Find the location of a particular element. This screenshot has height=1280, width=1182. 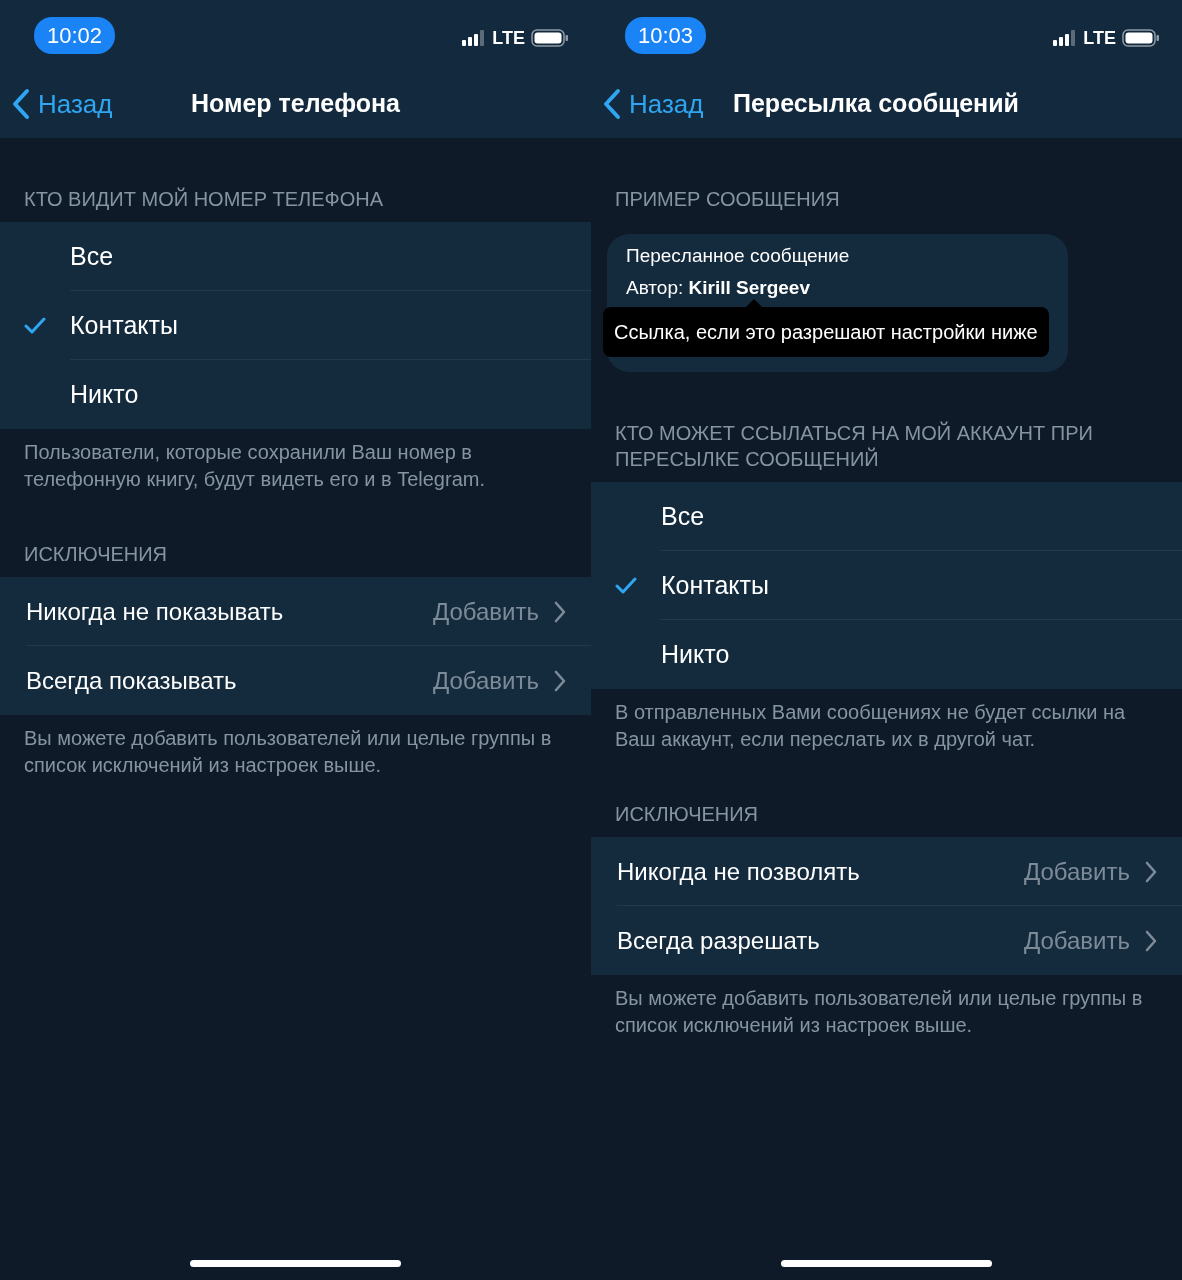

section-header: КТО ВИДИТ МОЙ НОМЕР ТЕЛЕФОНА is located at coordinates (204, 199).